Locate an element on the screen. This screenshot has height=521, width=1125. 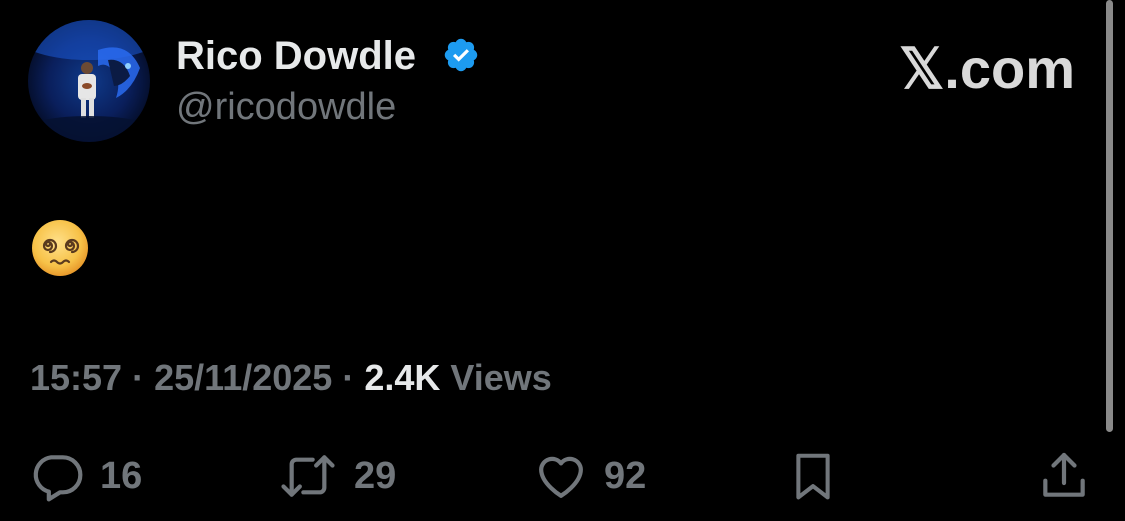
brand-watermark: 𝕏.com is located at coordinates (987, 68).